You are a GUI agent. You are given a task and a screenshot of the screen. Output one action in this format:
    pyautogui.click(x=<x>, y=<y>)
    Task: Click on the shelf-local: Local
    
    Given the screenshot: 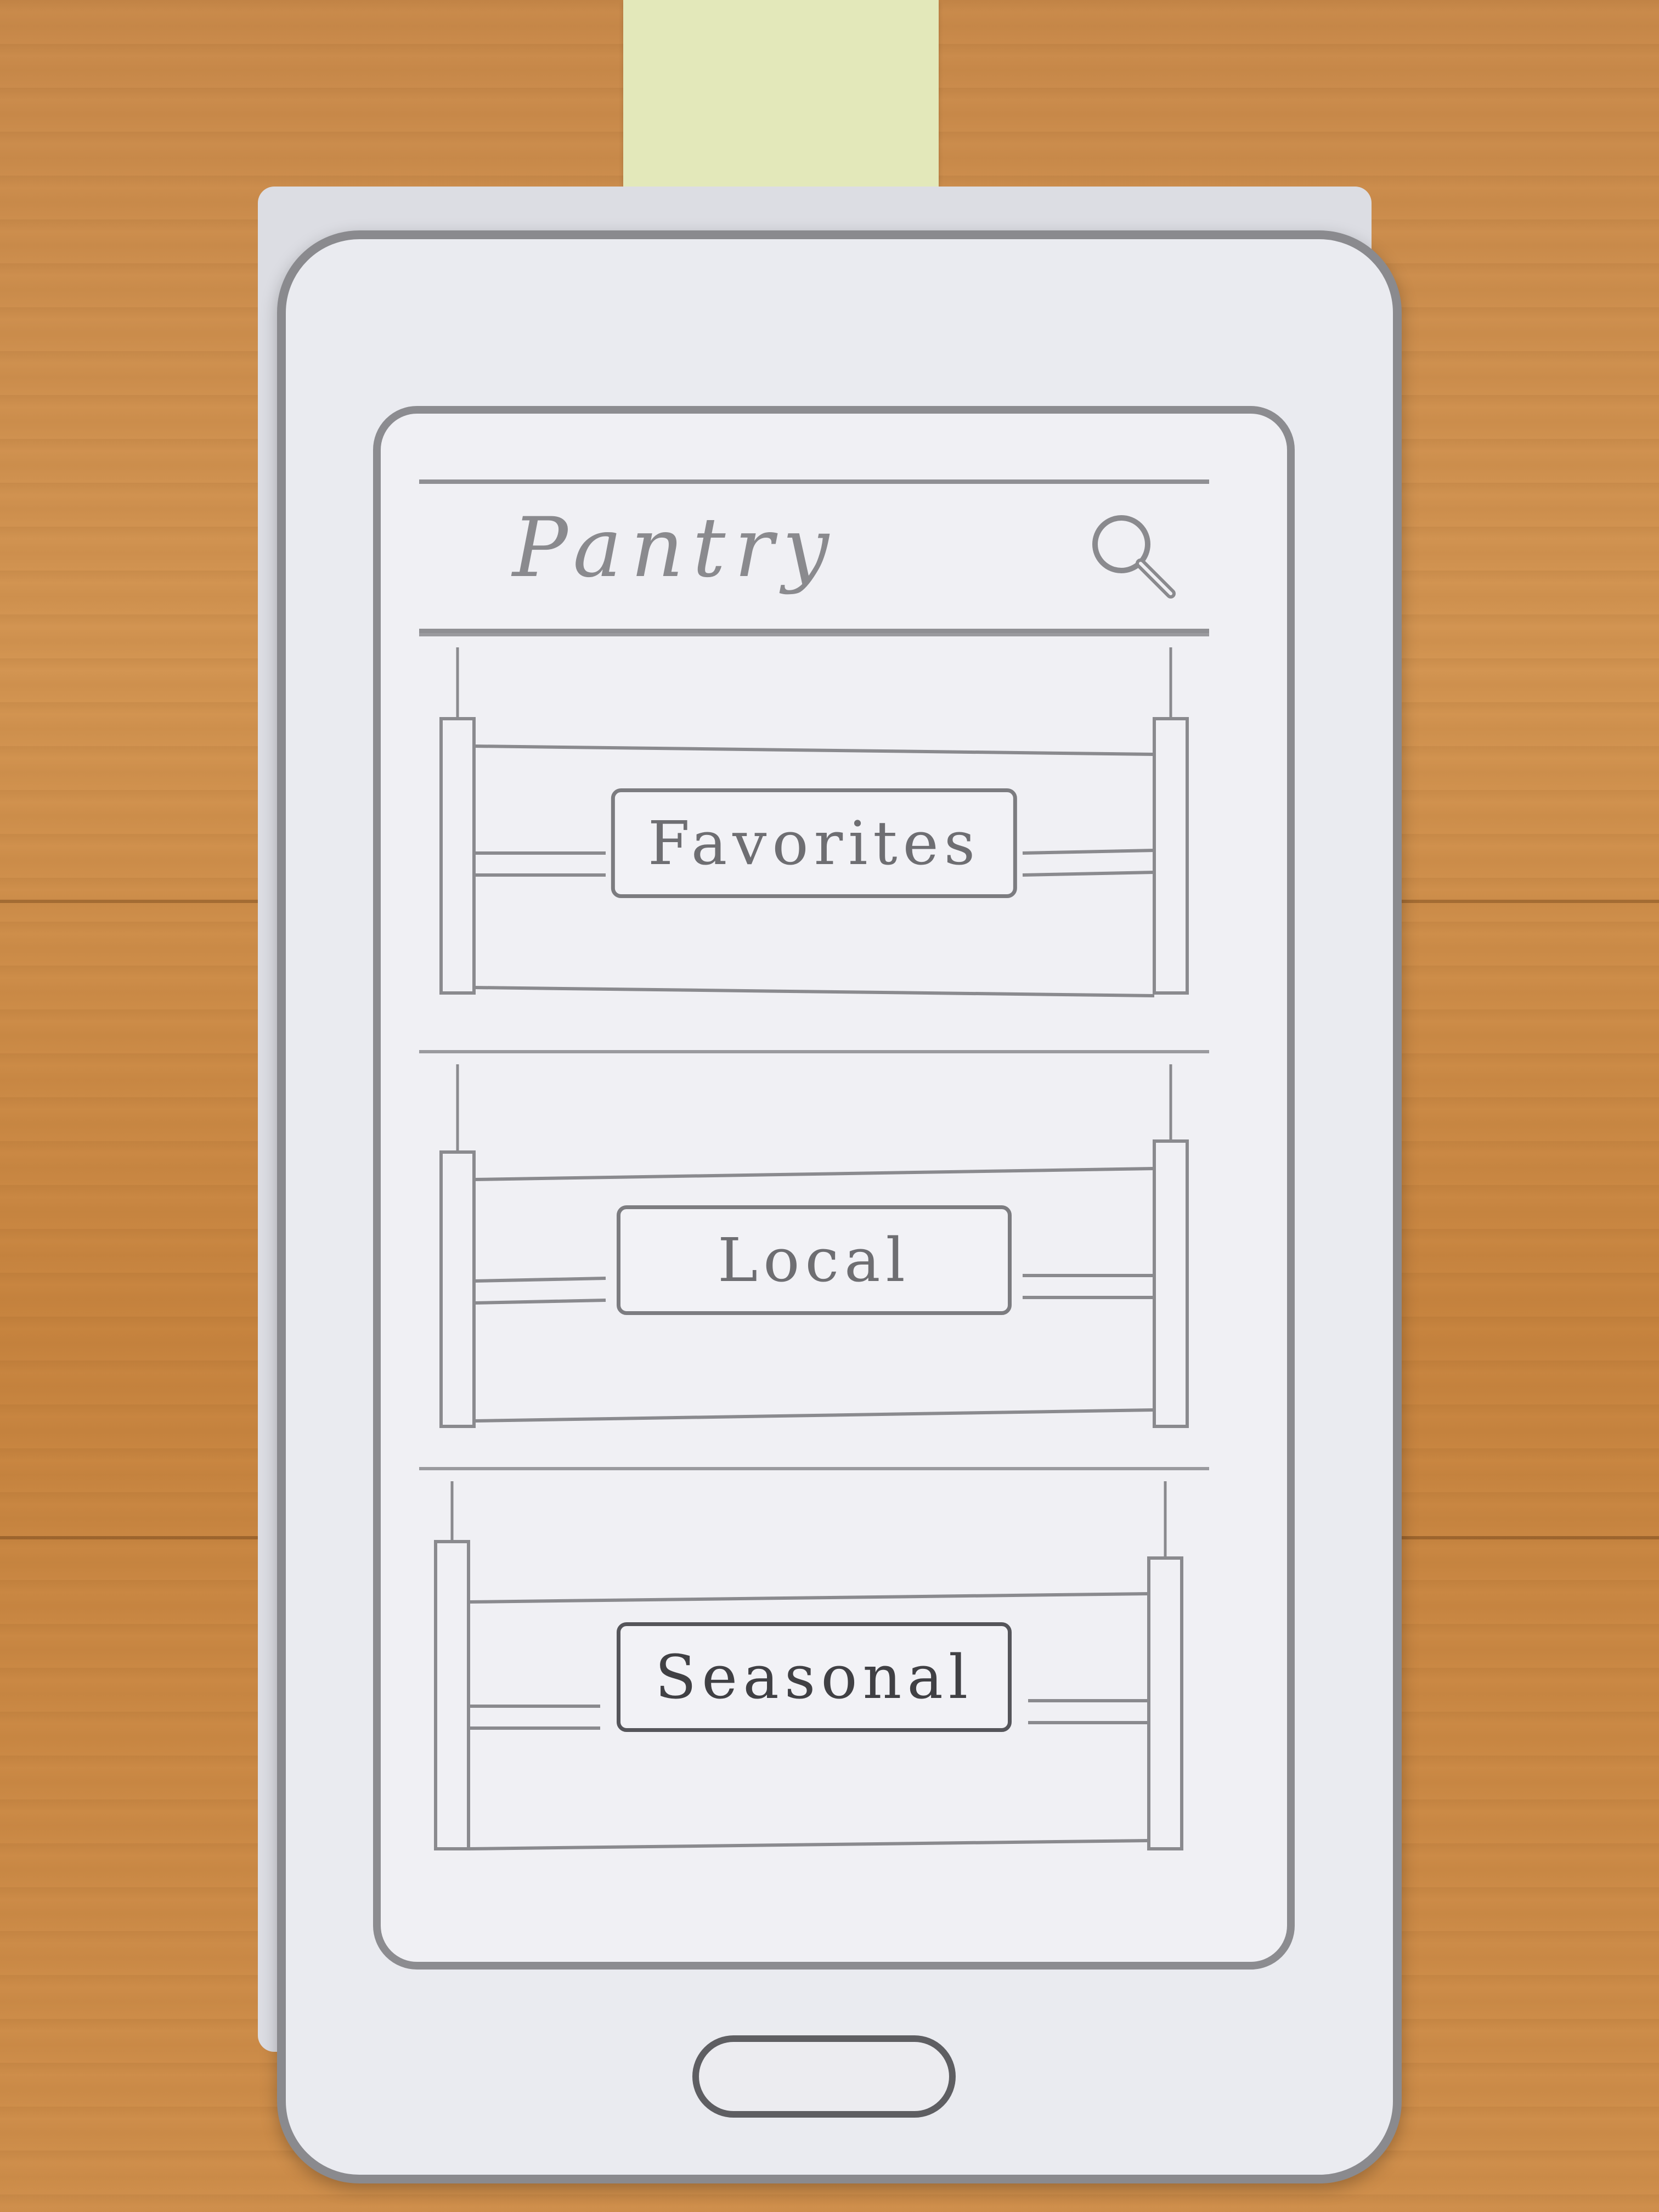 What is the action you would take?
    pyautogui.click(x=814, y=1259)
    